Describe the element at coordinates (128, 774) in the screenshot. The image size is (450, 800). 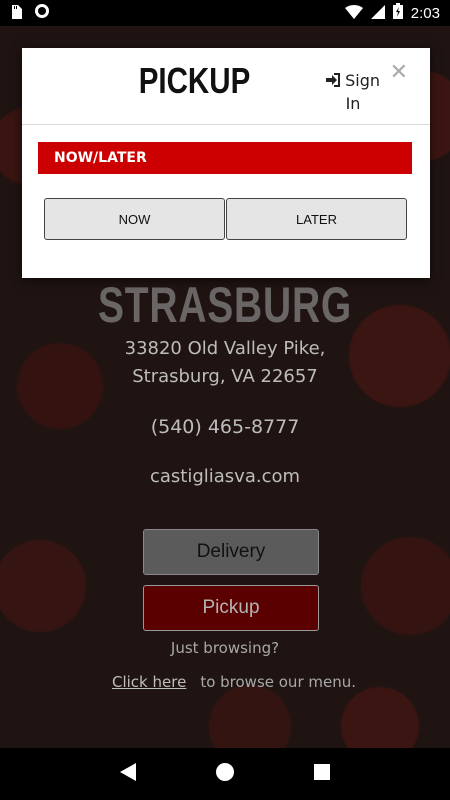
I see `back-icon` at that location.